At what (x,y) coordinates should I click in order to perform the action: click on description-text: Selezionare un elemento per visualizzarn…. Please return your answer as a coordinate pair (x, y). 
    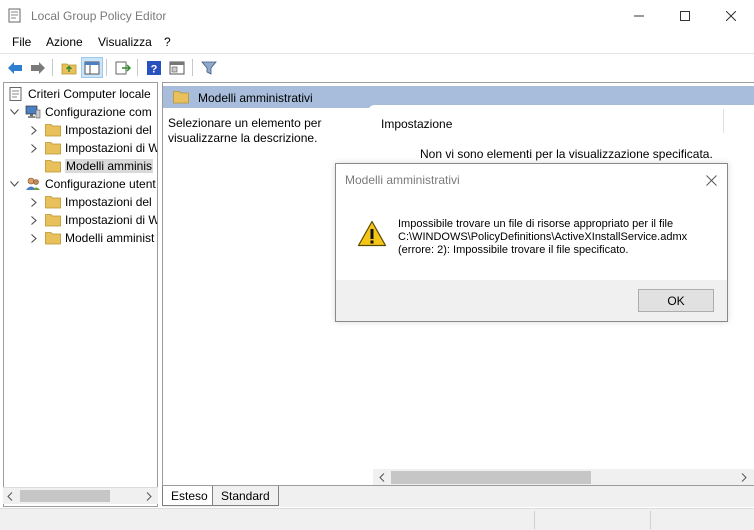
    Looking at the image, I should click on (245, 130).